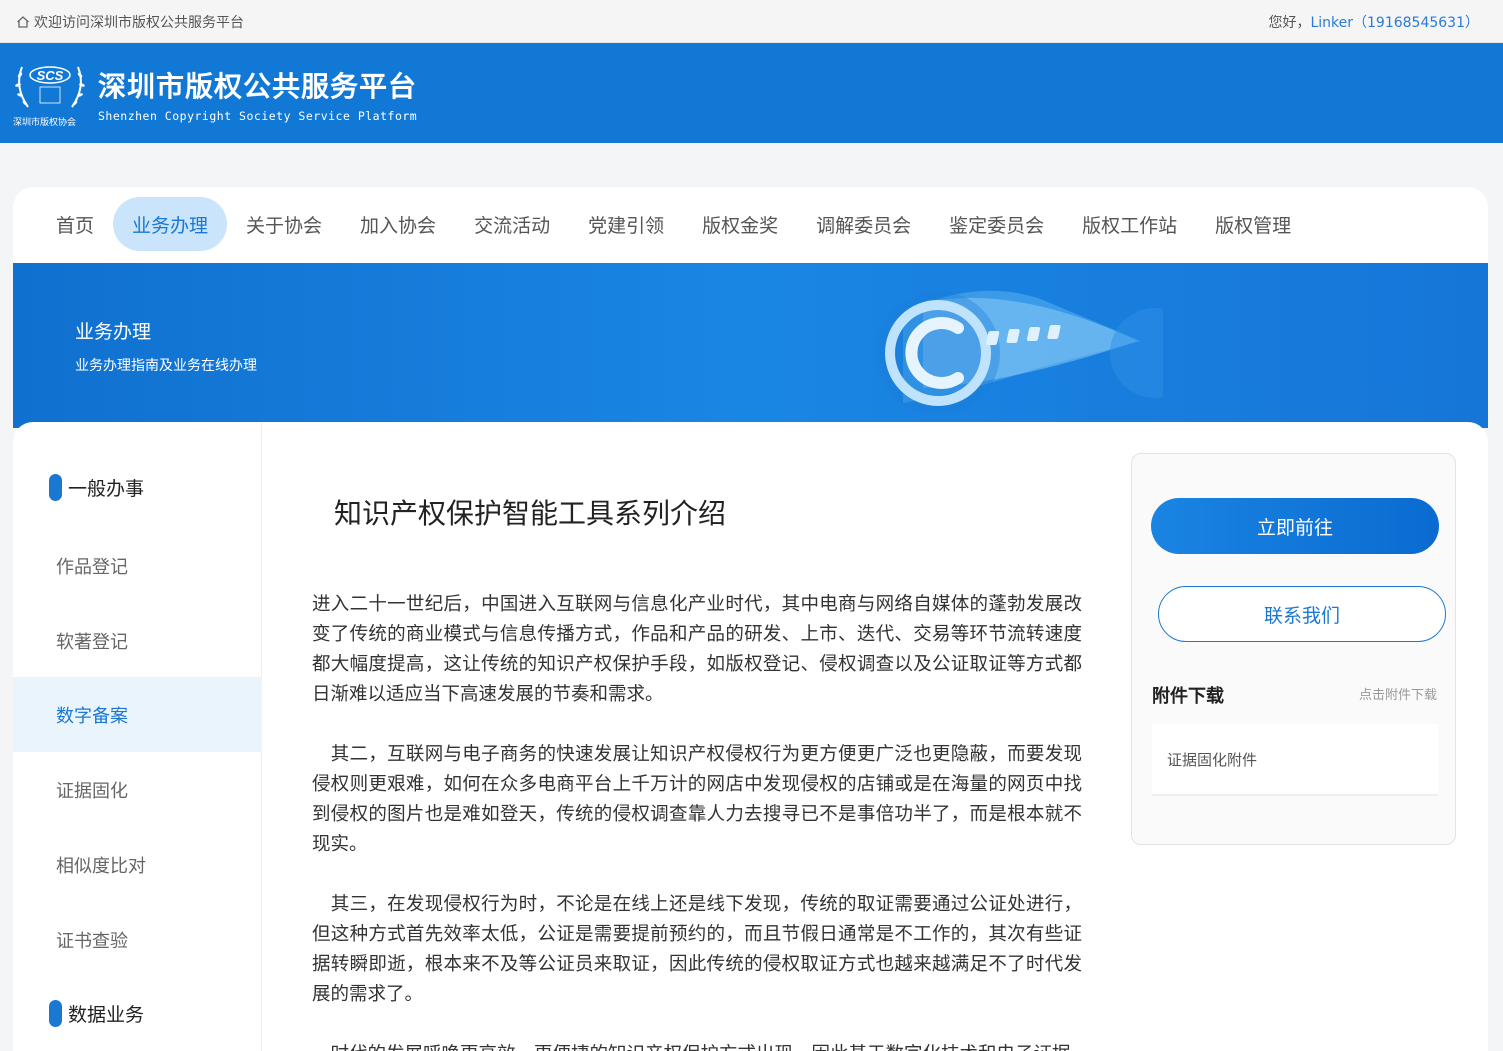  I want to click on nav-item-events: 交流活动, so click(512, 224).